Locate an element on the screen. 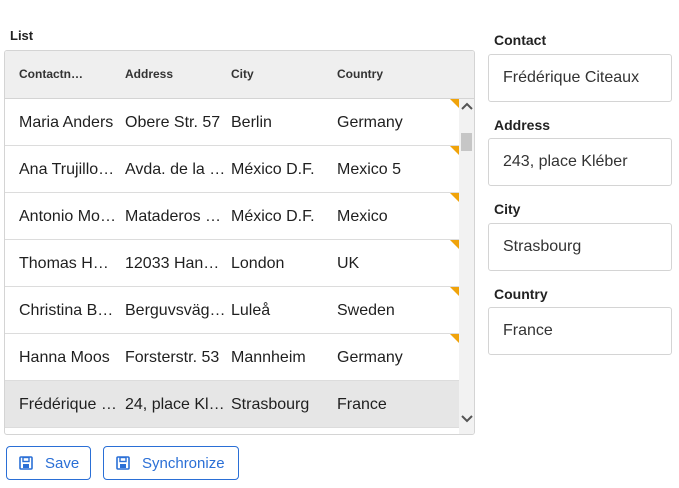  city-label: City is located at coordinates (507, 209).